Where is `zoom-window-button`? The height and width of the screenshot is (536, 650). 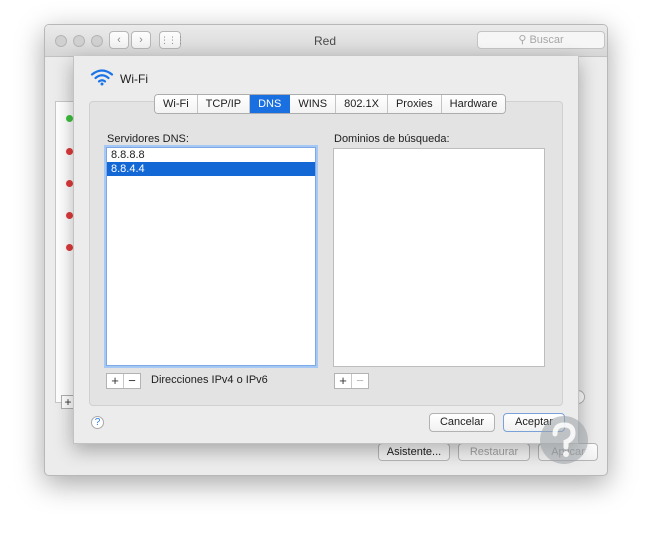 zoom-window-button is located at coordinates (97, 41).